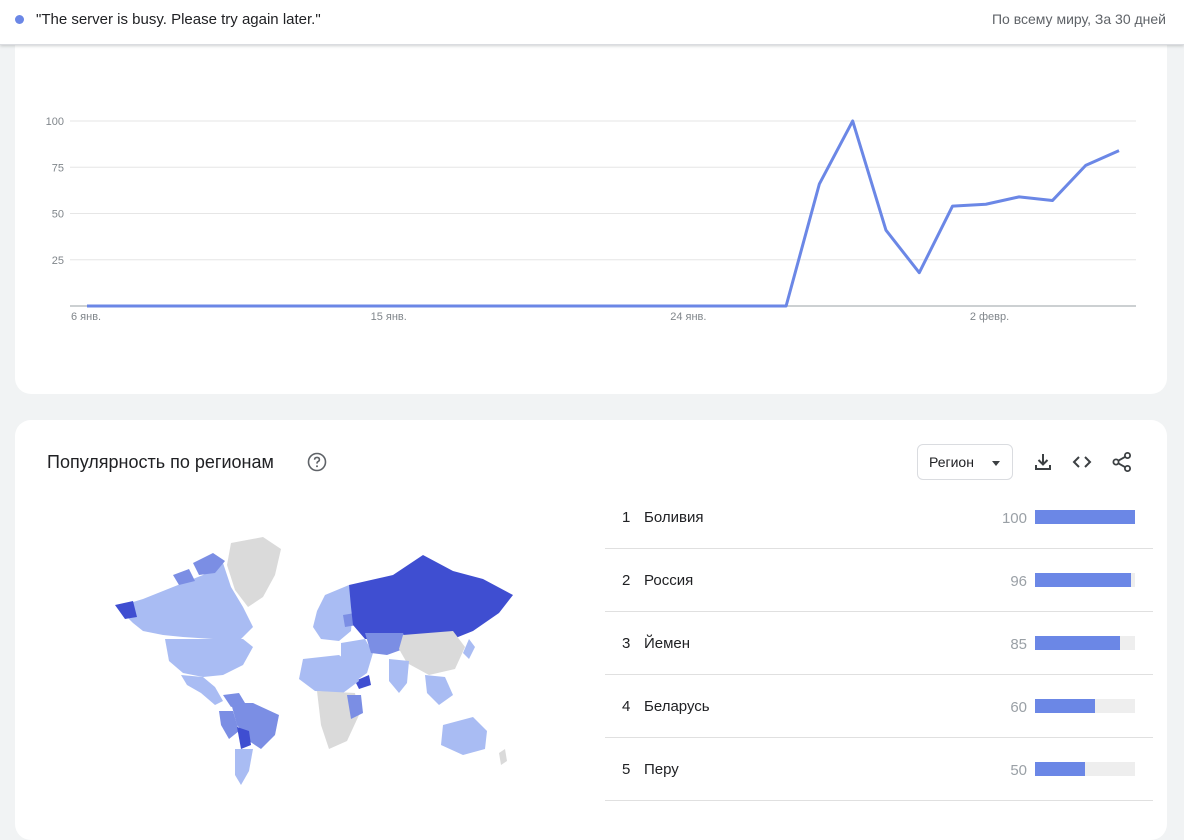 The image size is (1184, 840). Describe the element at coordinates (688, 317) in the screenshot. I see `x-tick-label: 24 янв.` at that location.